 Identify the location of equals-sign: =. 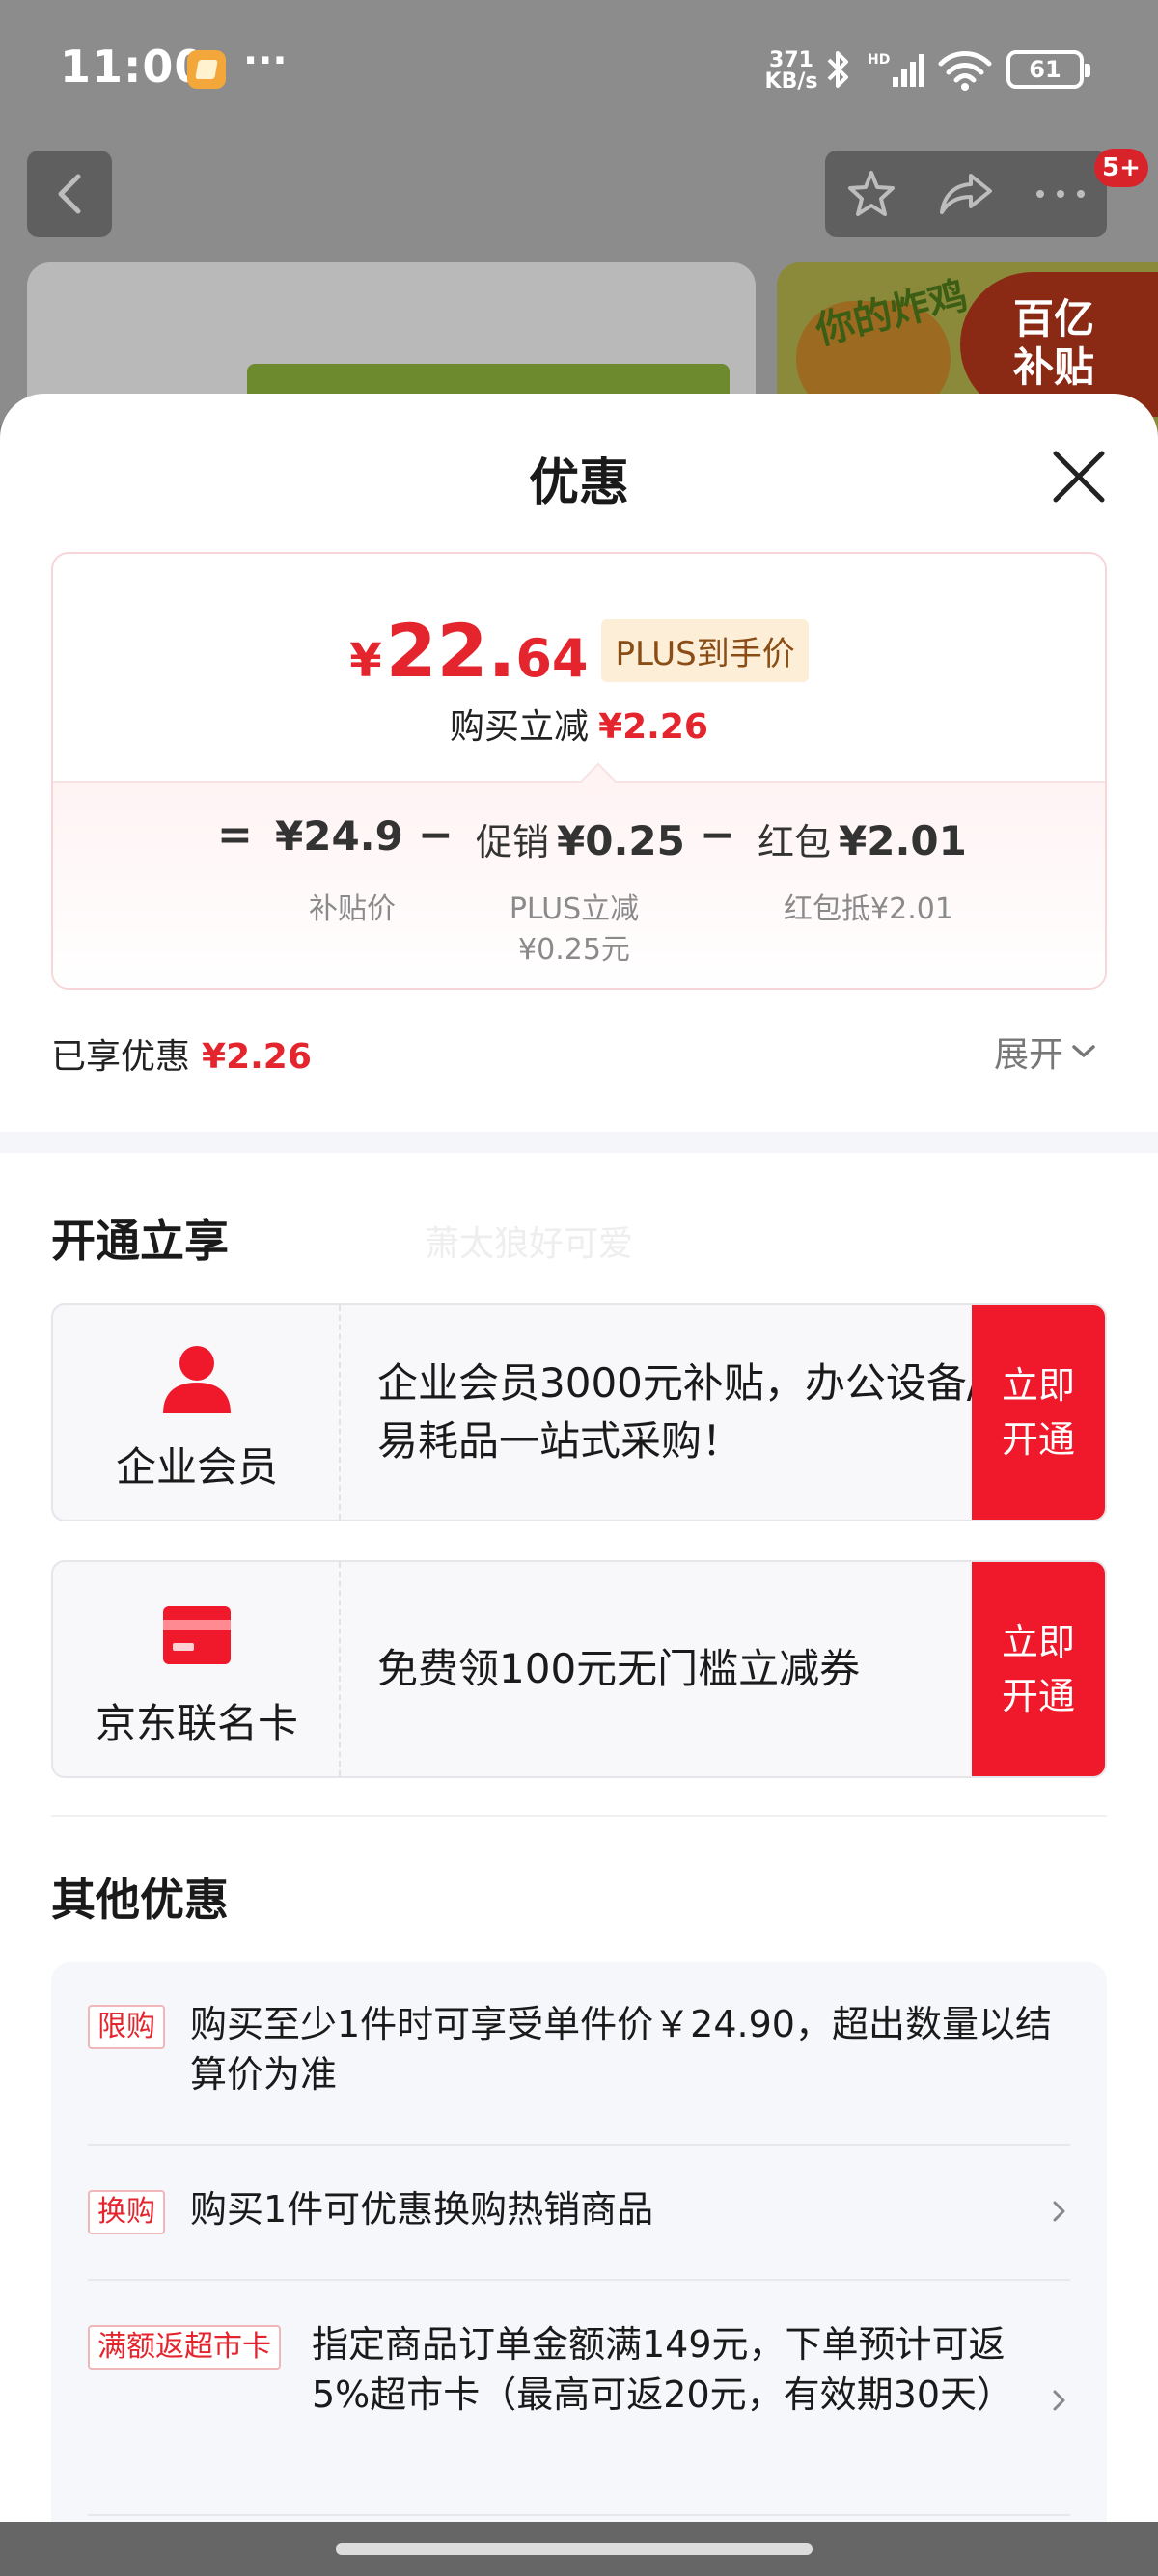
(235, 835).